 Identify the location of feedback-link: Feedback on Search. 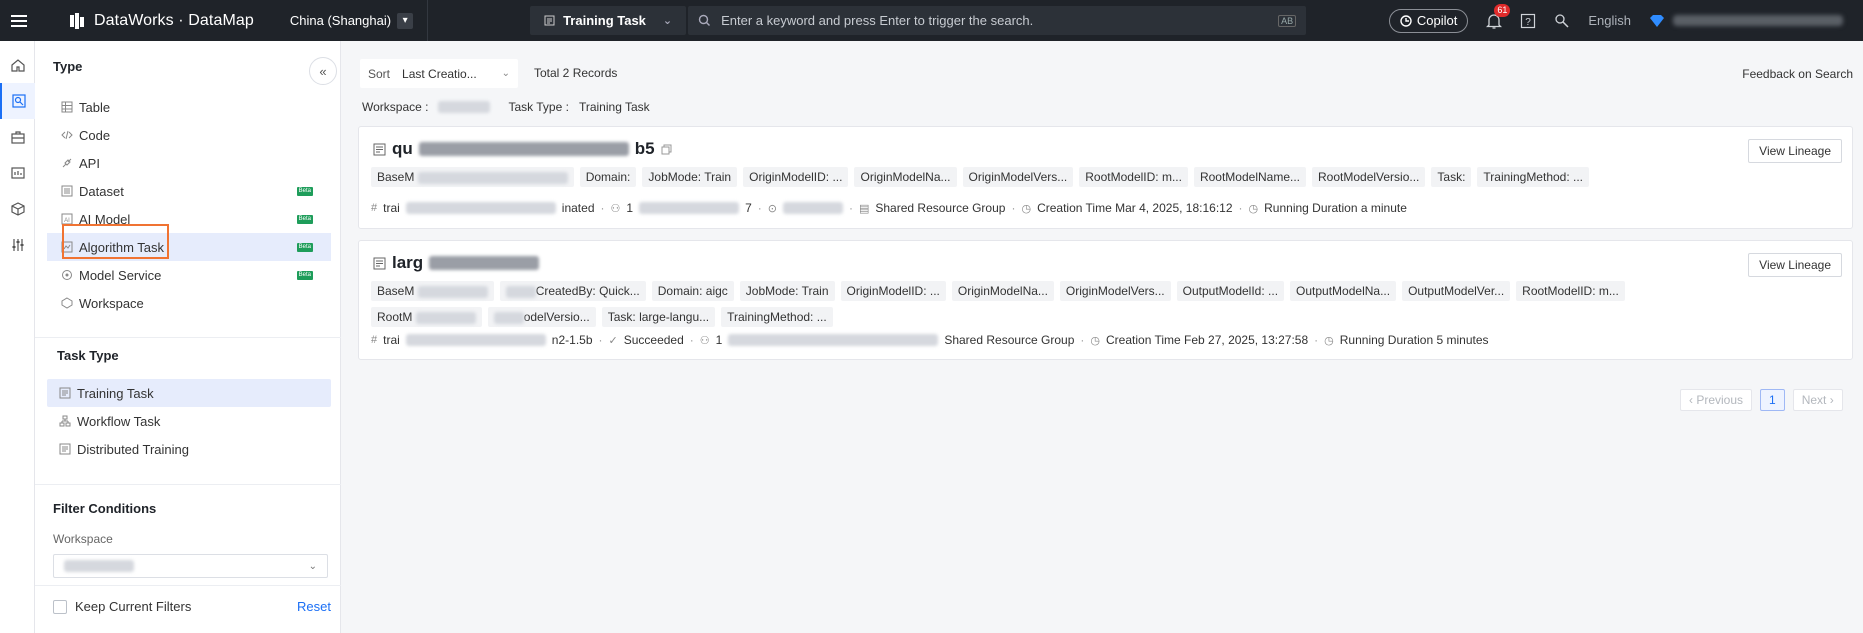
(1797, 74).